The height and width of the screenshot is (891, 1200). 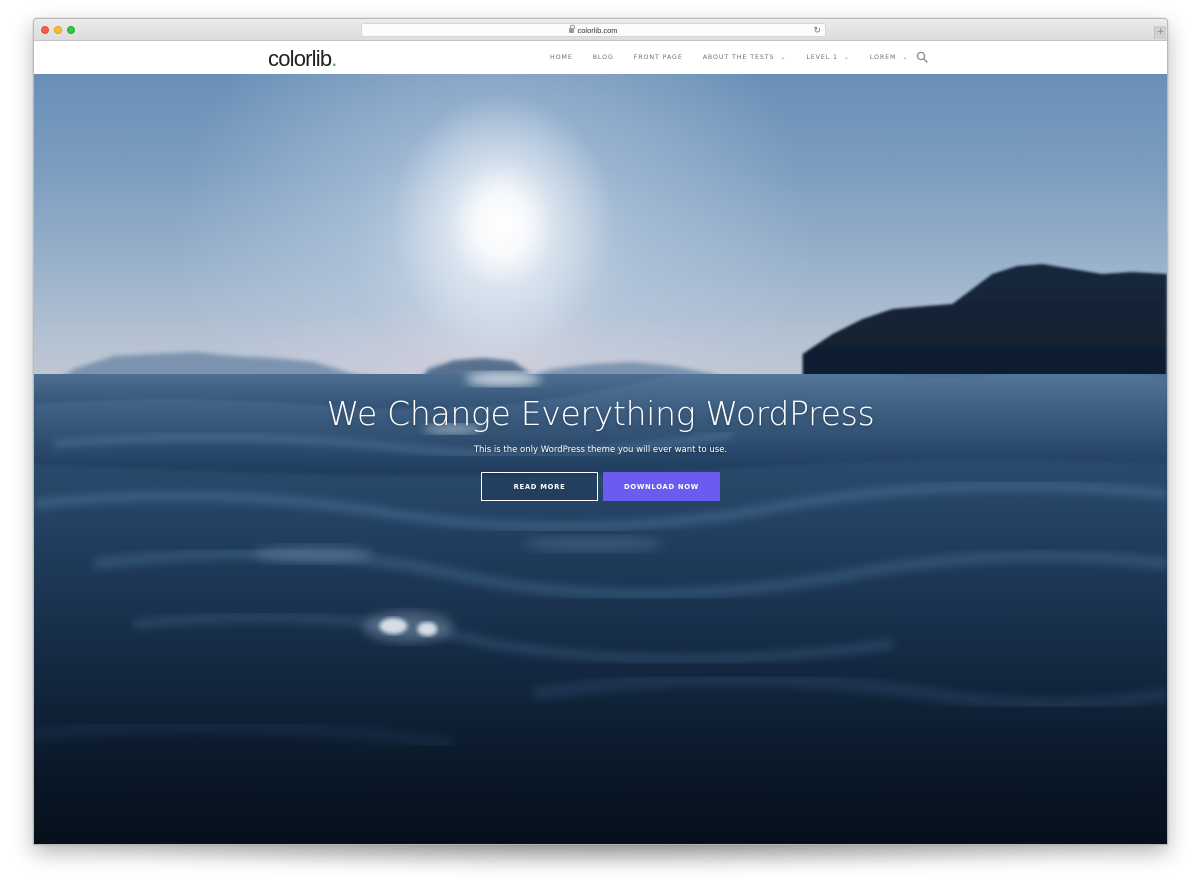 I want to click on minimize-window-button, so click(x=58, y=30).